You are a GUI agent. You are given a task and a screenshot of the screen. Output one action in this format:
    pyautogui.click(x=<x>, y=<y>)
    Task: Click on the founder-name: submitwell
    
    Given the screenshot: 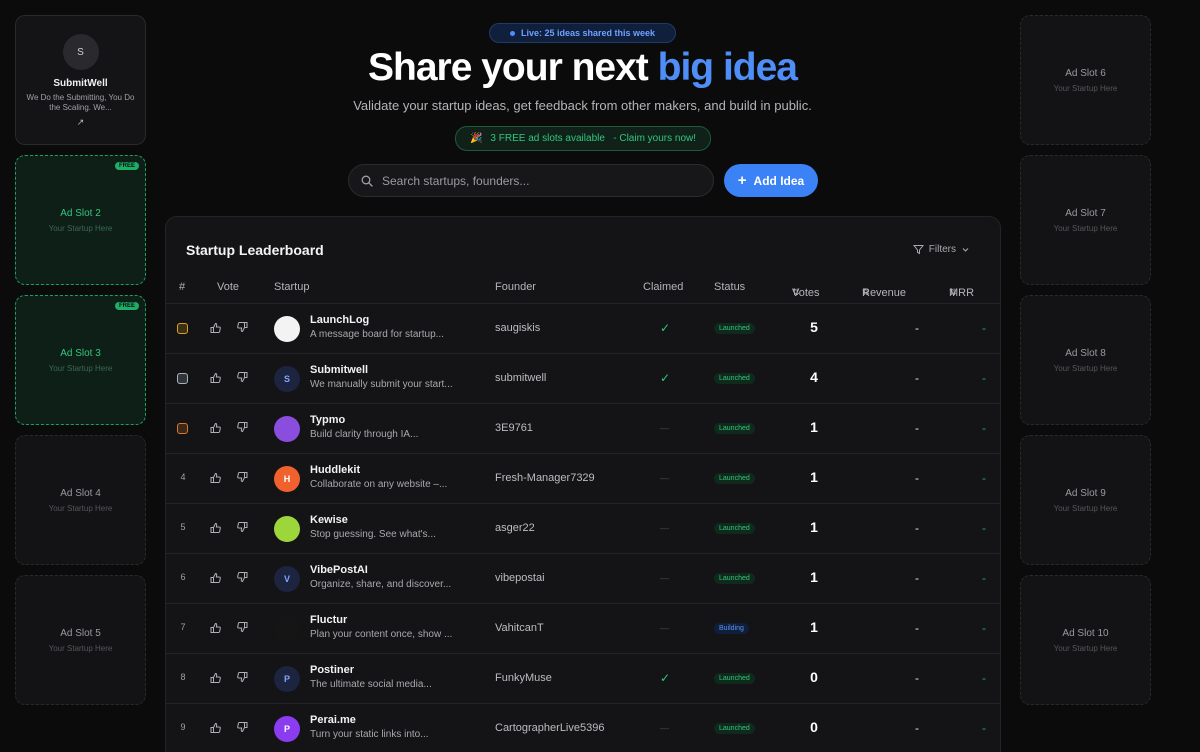 What is the action you would take?
    pyautogui.click(x=520, y=378)
    